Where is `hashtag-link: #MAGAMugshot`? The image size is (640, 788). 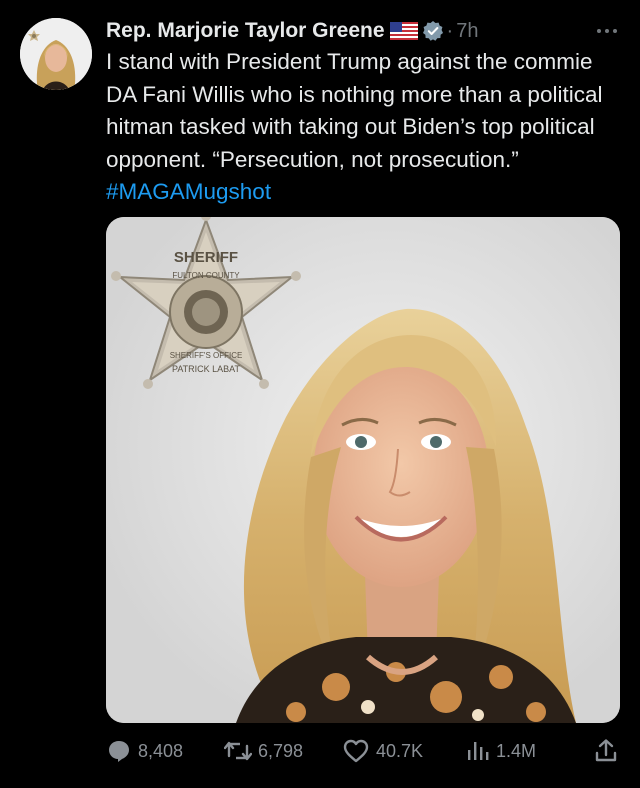 hashtag-link: #MAGAMugshot is located at coordinates (188, 191).